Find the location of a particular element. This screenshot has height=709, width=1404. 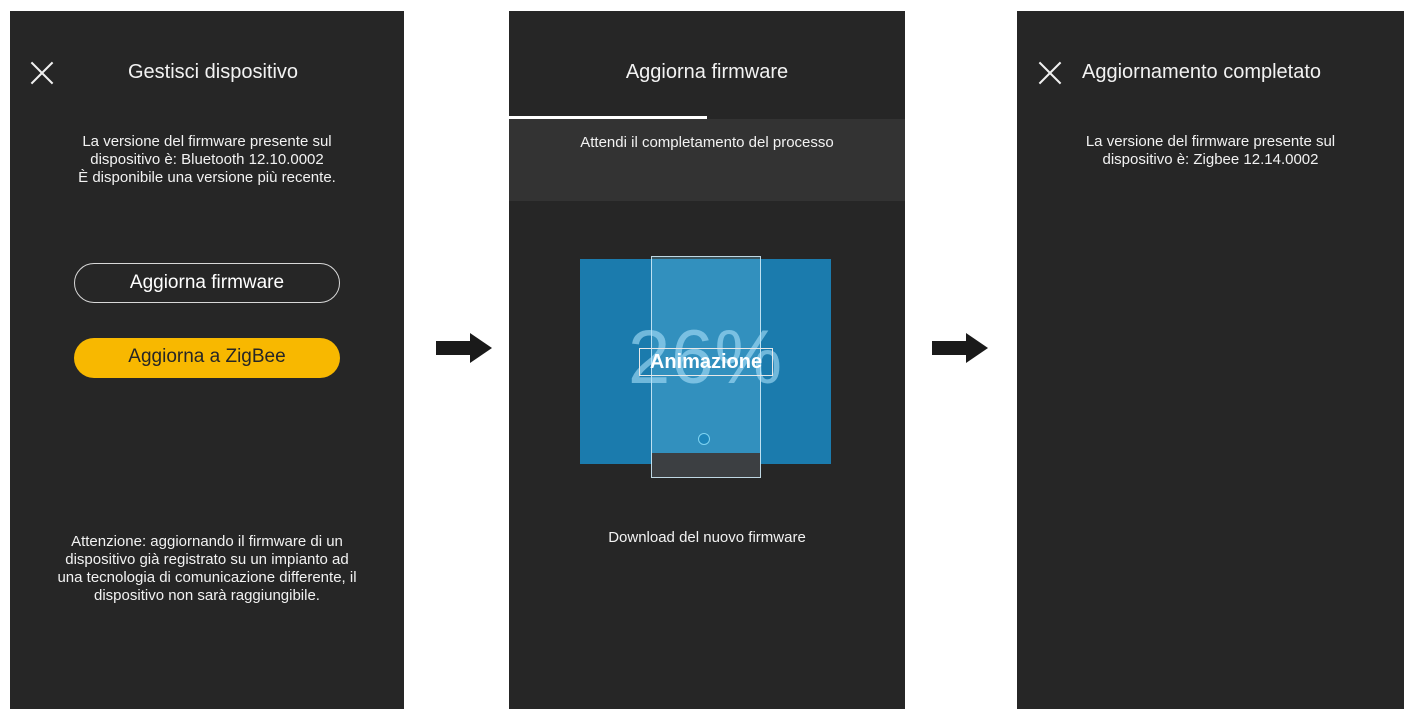

info-line: È disponibile una versione più recente. is located at coordinates (207, 177).